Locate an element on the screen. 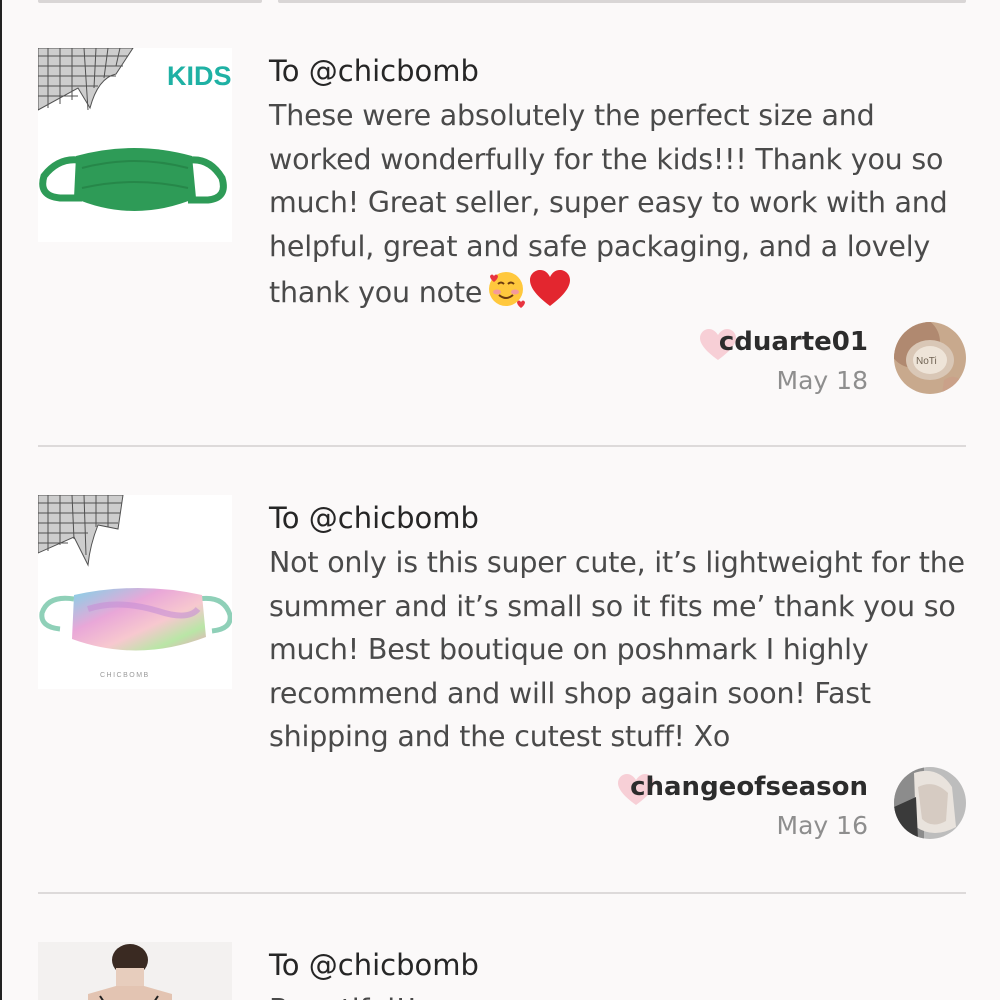 The width and height of the screenshot is (1000, 1000). svg-text: CHICBOMB is located at coordinates (125, 675).